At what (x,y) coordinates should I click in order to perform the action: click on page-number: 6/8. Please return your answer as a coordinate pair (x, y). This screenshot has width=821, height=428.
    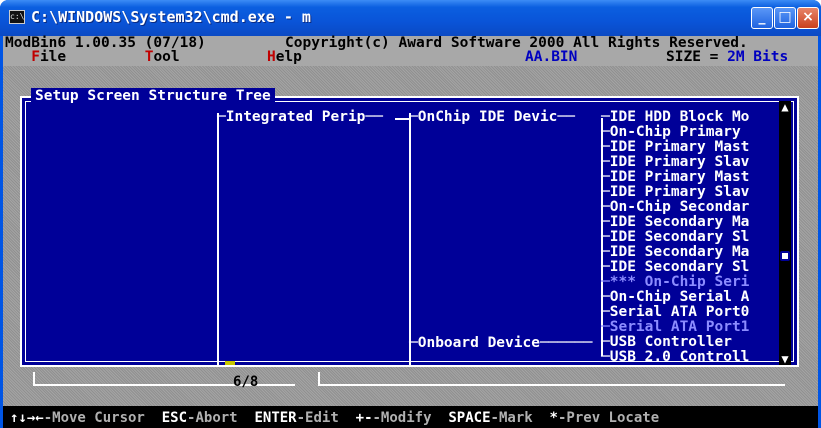
    Looking at the image, I should click on (246, 382).